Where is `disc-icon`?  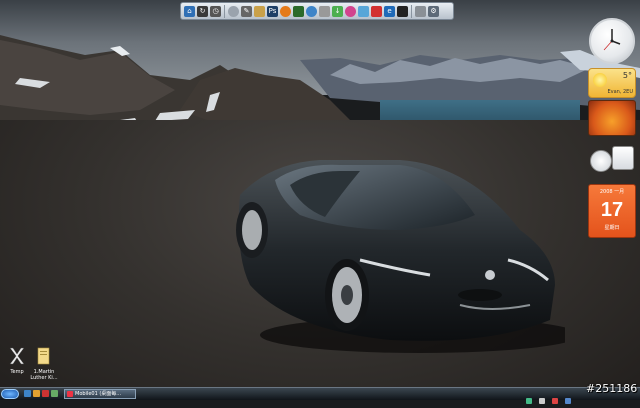 disc-icon is located at coordinates (233, 11).